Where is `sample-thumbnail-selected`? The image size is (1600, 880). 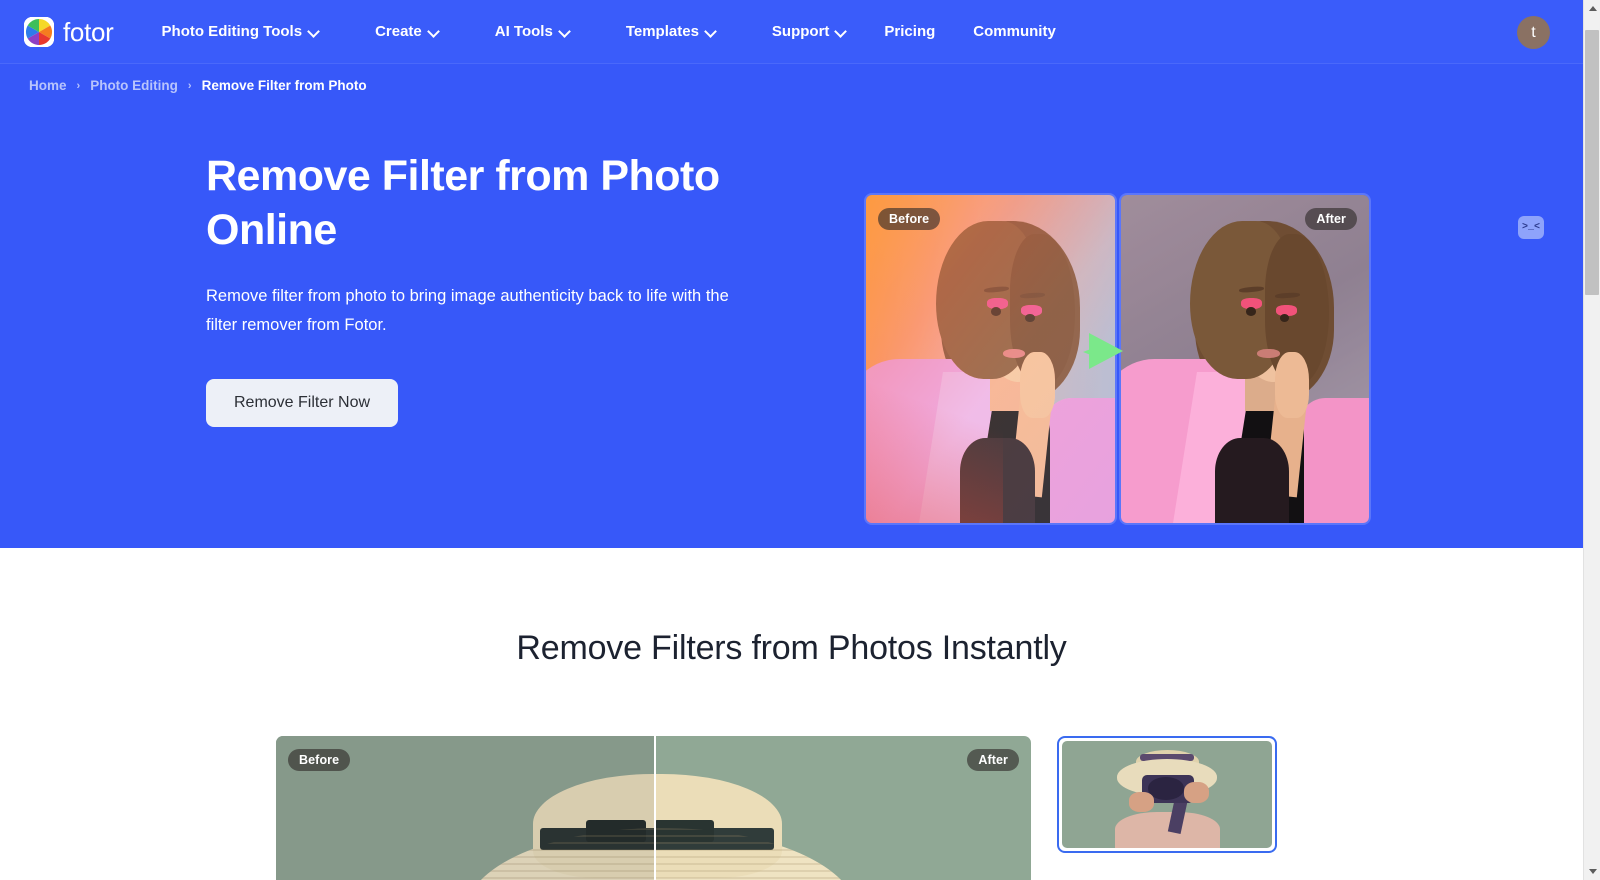
sample-thumbnail-selected is located at coordinates (1167, 794).